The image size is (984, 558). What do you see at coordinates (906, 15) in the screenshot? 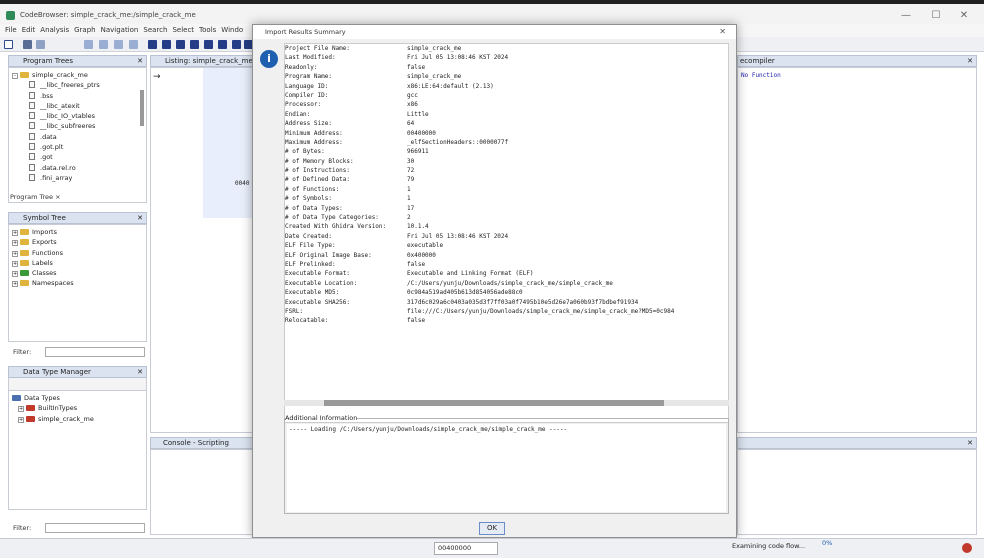
I see `minimize-button: —` at bounding box center [906, 15].